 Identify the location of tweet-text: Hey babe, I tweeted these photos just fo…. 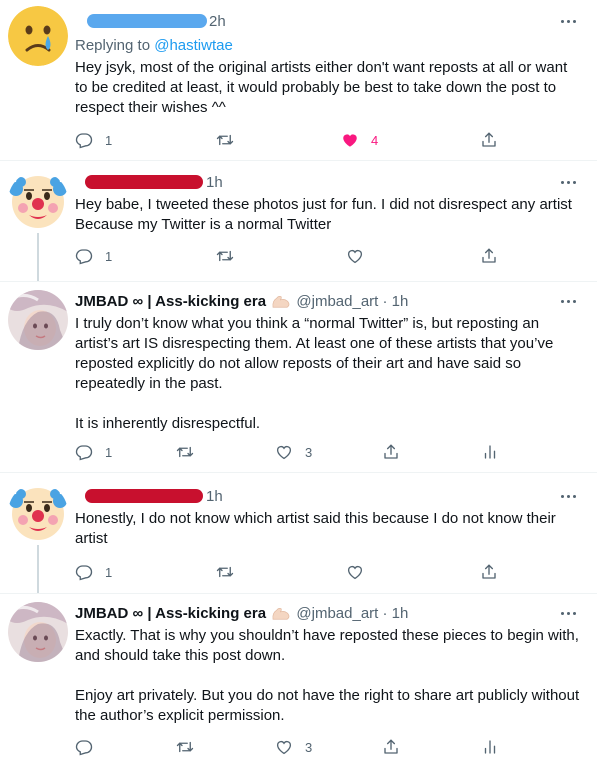
(323, 214).